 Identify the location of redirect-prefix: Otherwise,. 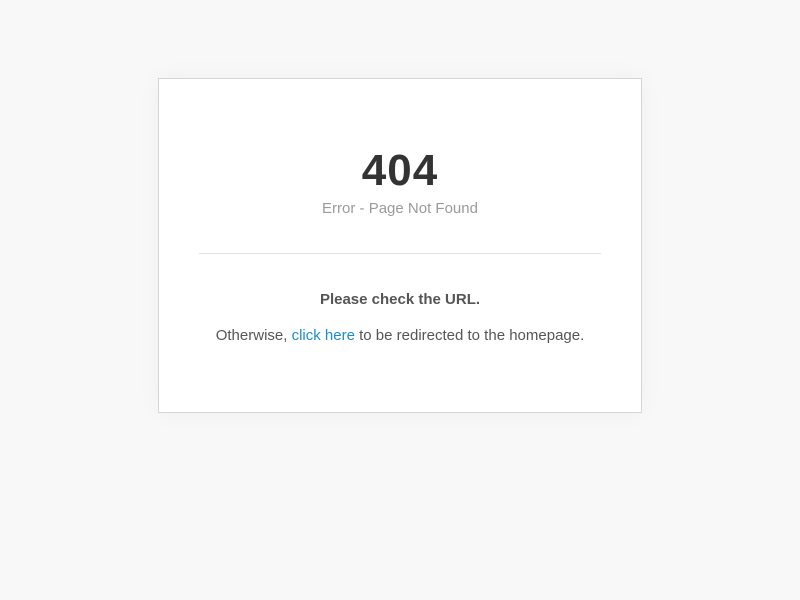
(253, 335).